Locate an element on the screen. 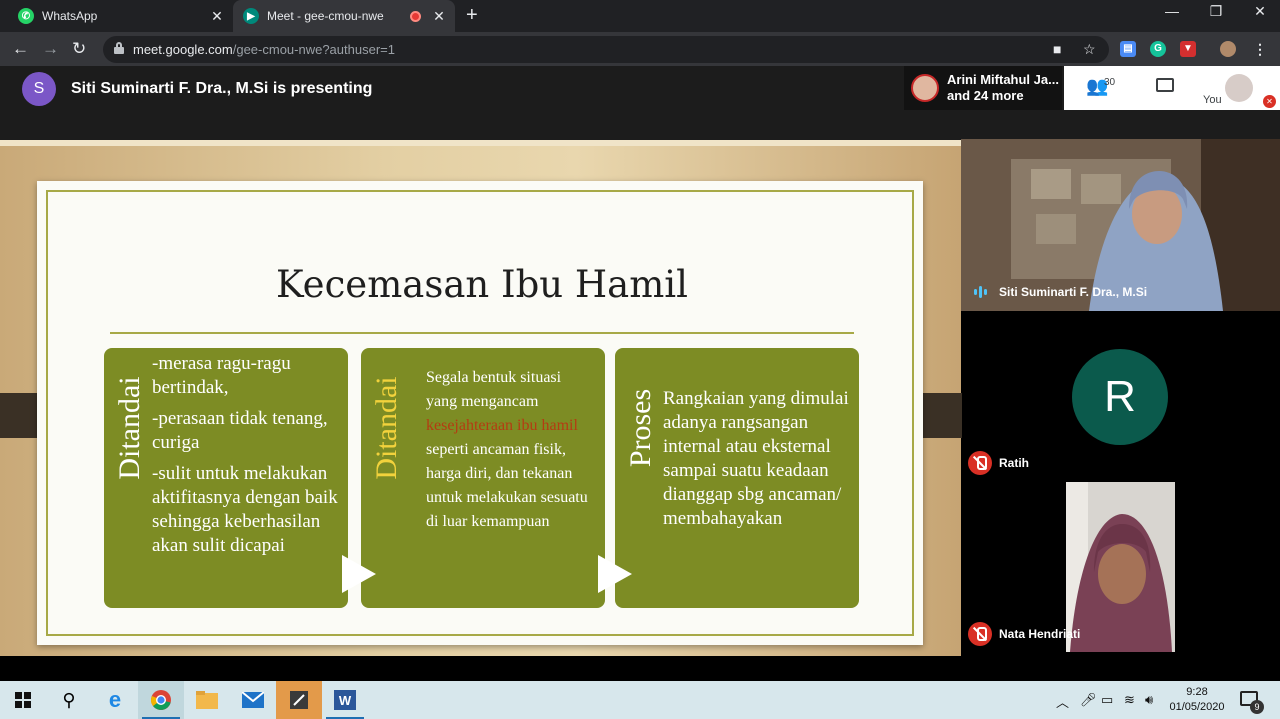 Image resolution: width=1280 pixels, height=719 pixels. windows-taskbar: ⚲ e W ︿ 🎤︎ ▭ ≋ 🔊︎ 9:28 01/05/2020 9 is located at coordinates (640, 700).